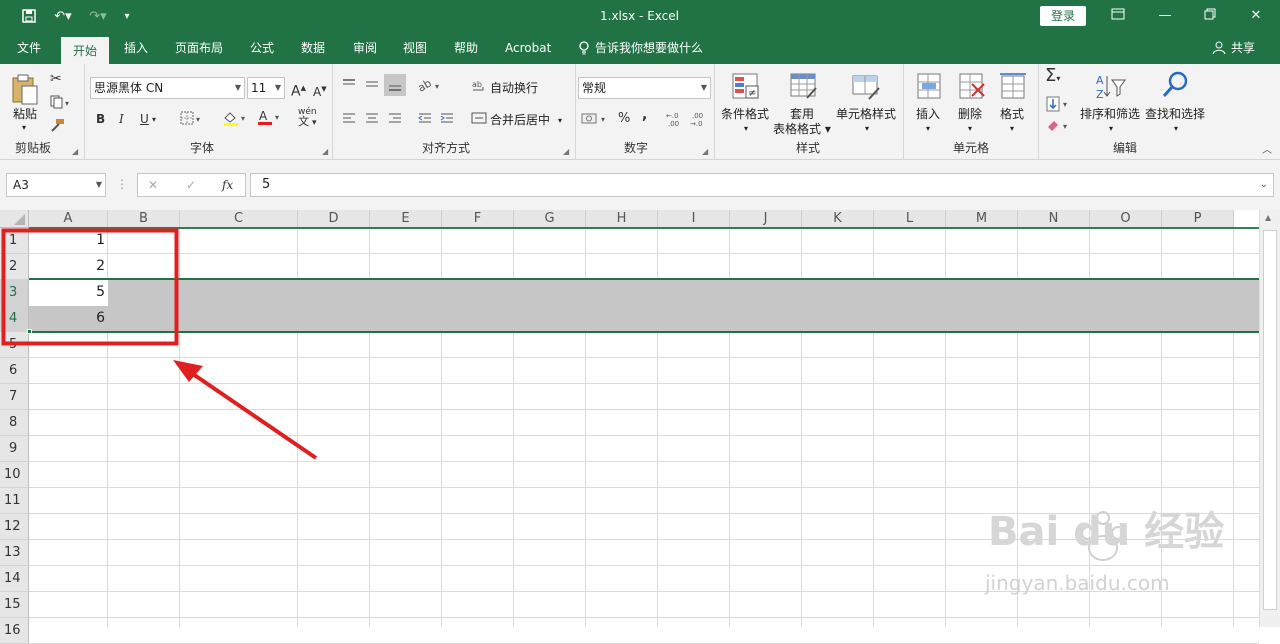 The height and width of the screenshot is (644, 1280). What do you see at coordinates (298, 90) in the screenshot?
I see `grow-font-icon: A▲` at bounding box center [298, 90].